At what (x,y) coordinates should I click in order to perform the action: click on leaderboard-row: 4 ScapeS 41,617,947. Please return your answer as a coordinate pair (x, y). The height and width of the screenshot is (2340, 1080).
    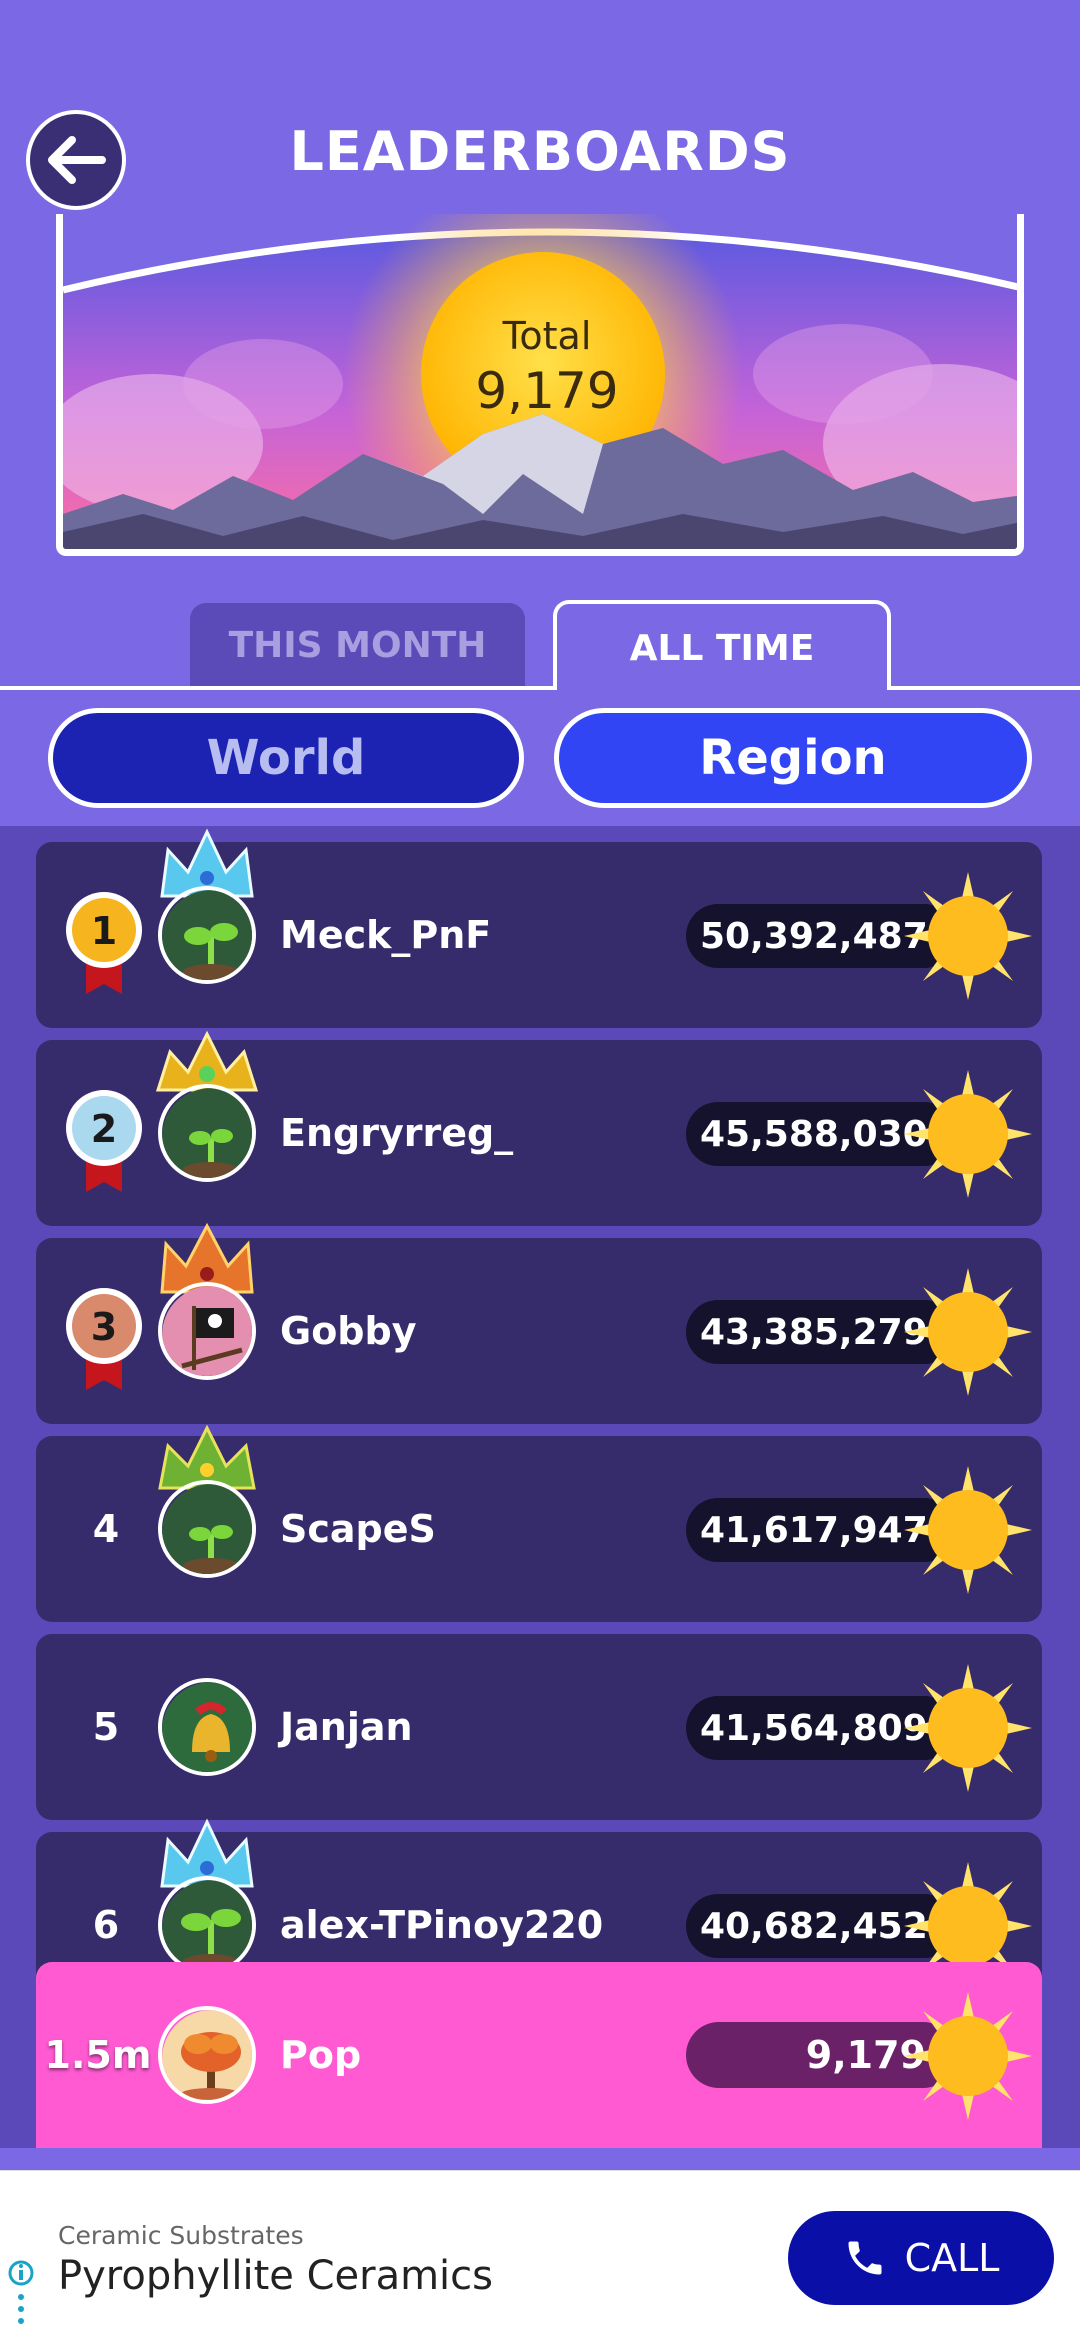
    Looking at the image, I should click on (539, 1523).